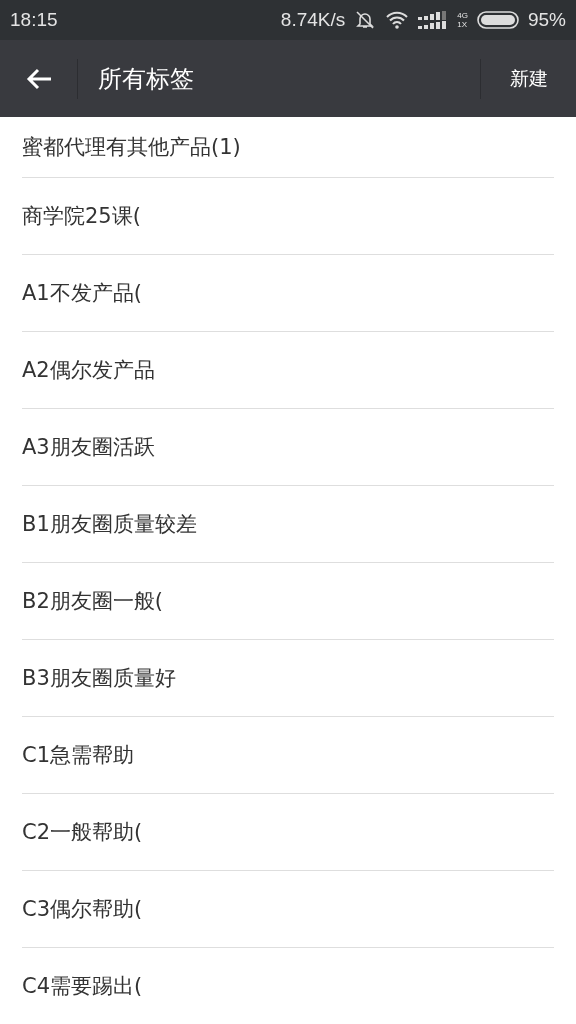 The height and width of the screenshot is (1024, 576). What do you see at coordinates (288, 293) in the screenshot?
I see `tag-item: A1不发产品(` at bounding box center [288, 293].